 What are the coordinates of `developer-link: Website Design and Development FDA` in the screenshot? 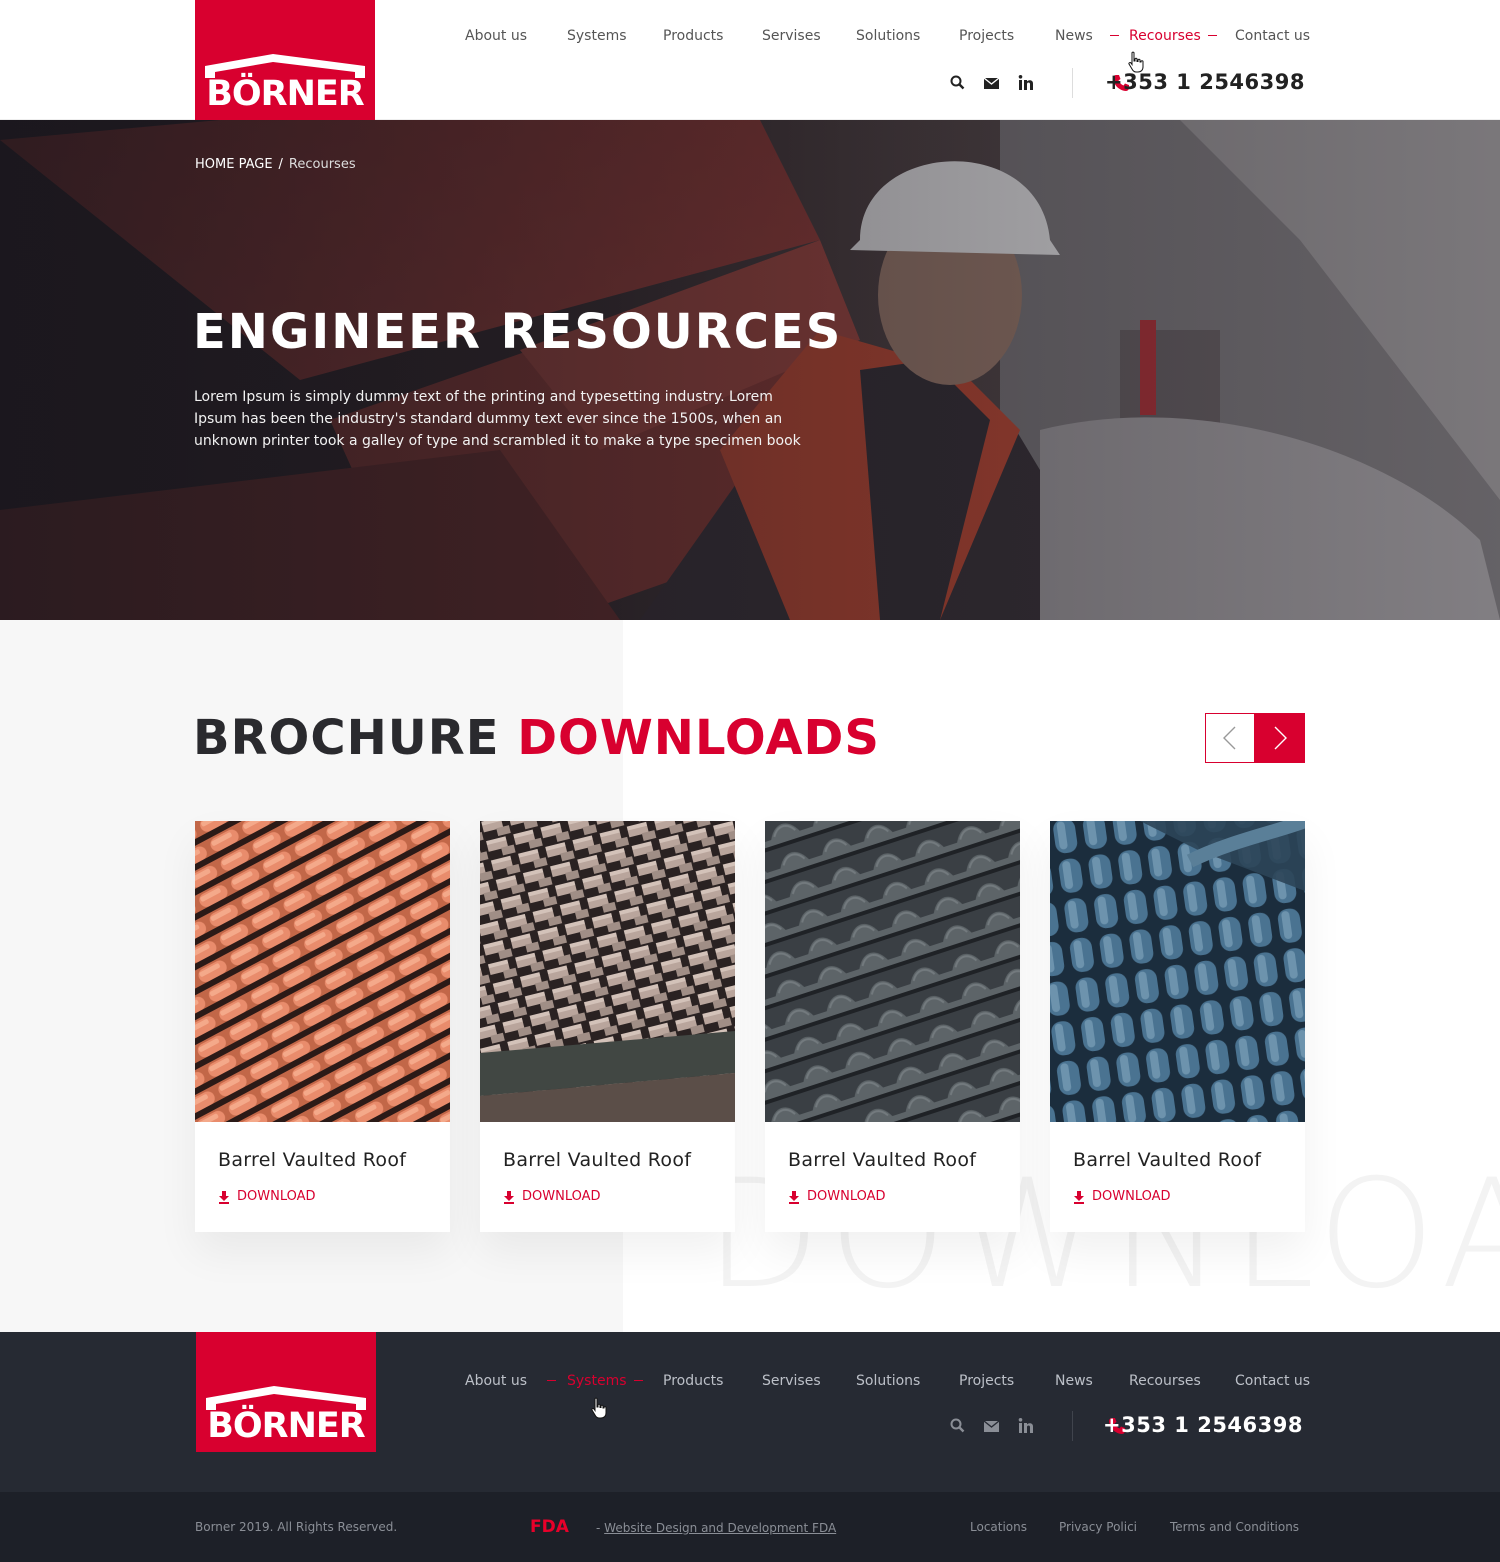 It's located at (720, 1528).